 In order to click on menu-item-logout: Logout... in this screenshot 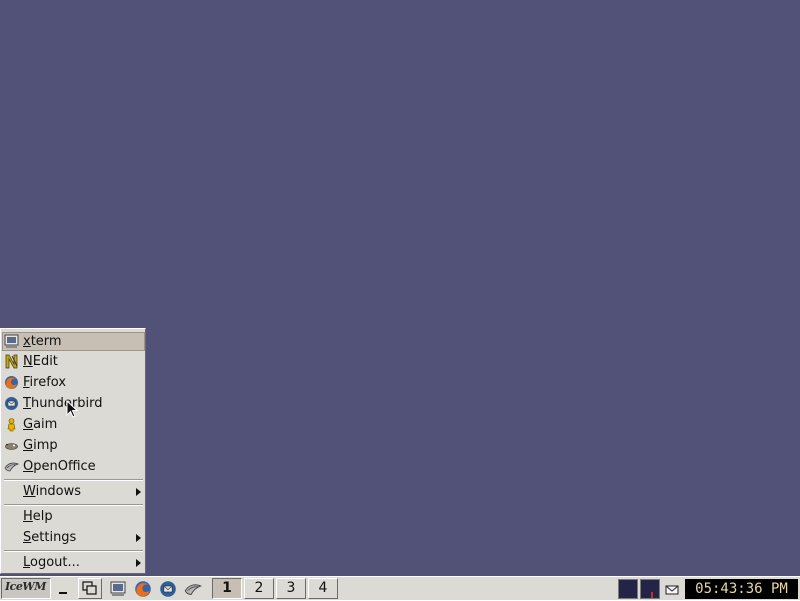, I will do `click(73, 562)`.